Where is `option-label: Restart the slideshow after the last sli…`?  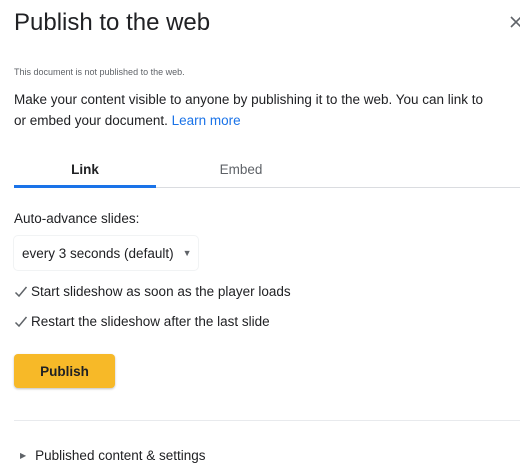 option-label: Restart the slideshow after the last sli… is located at coordinates (150, 321).